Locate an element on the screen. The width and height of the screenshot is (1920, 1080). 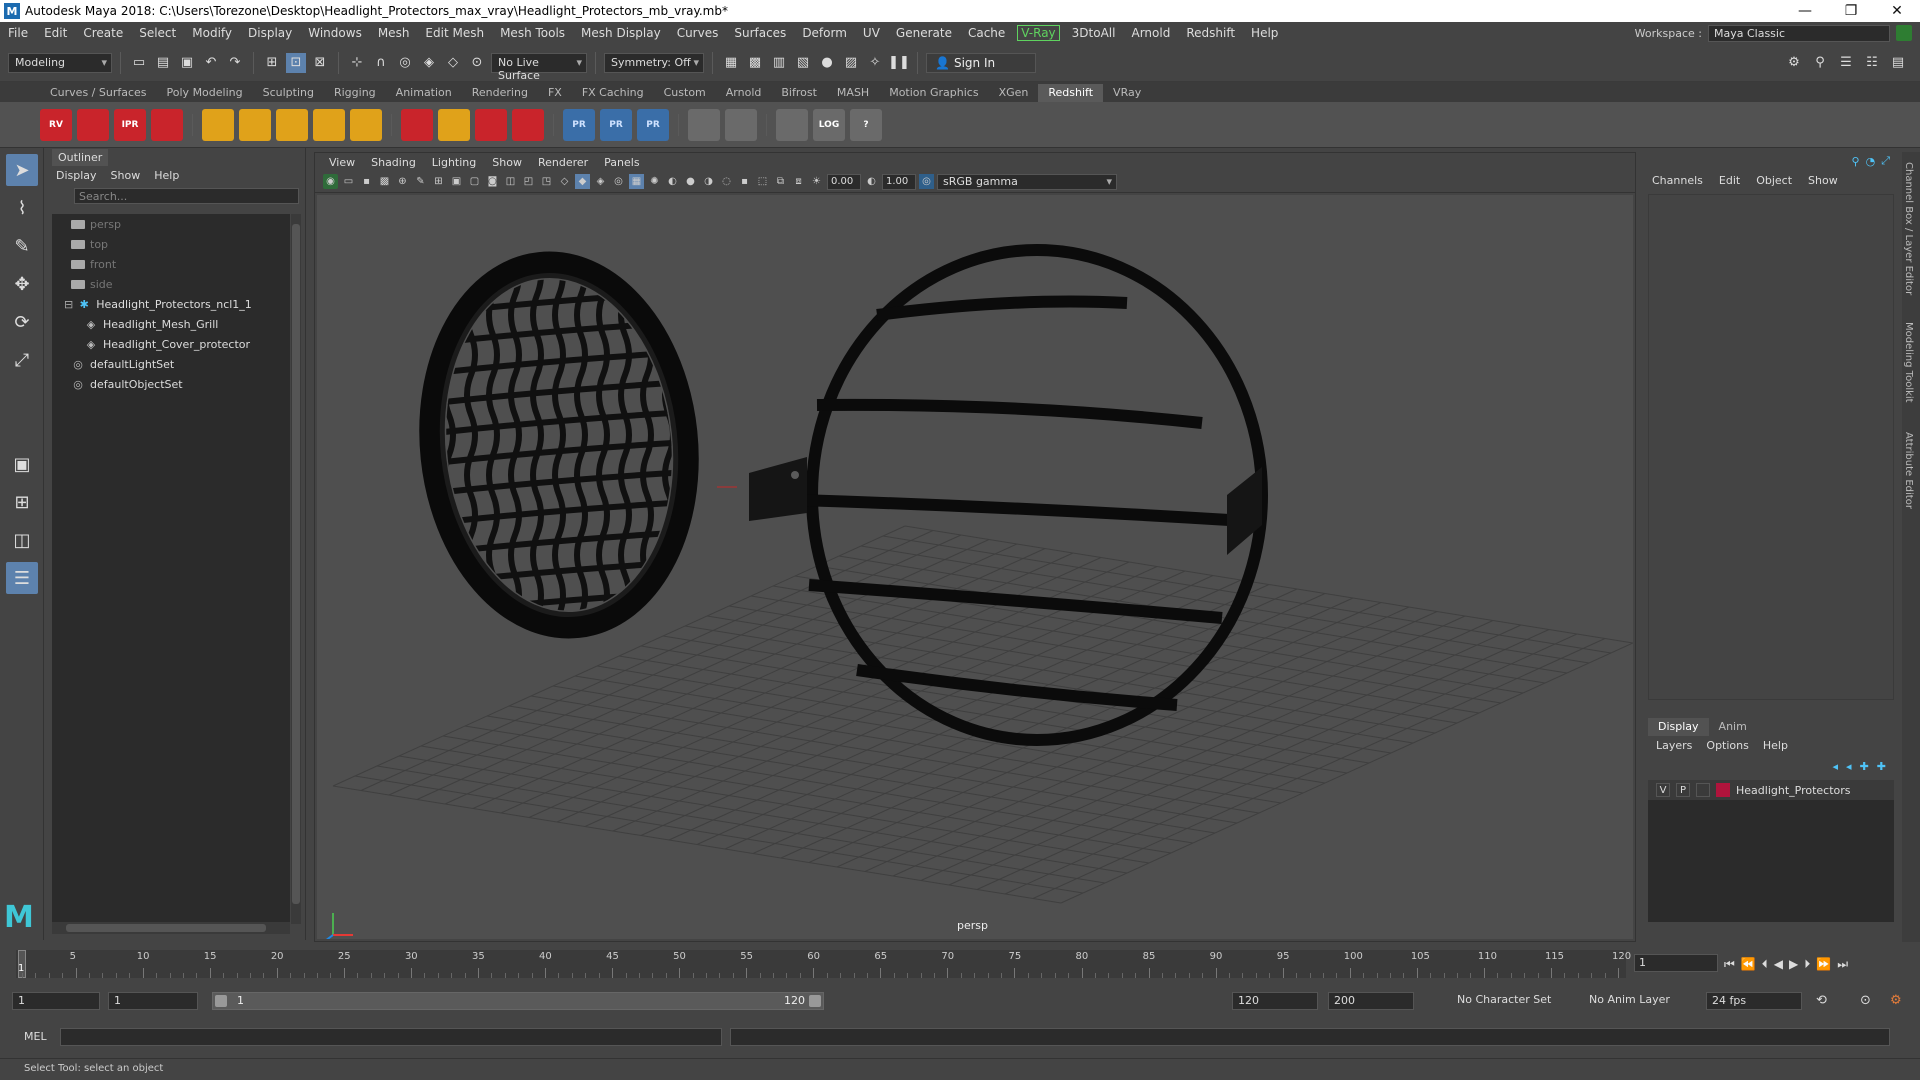
layer-row: V P Headlight_Protectors is located at coordinates (1771, 790).